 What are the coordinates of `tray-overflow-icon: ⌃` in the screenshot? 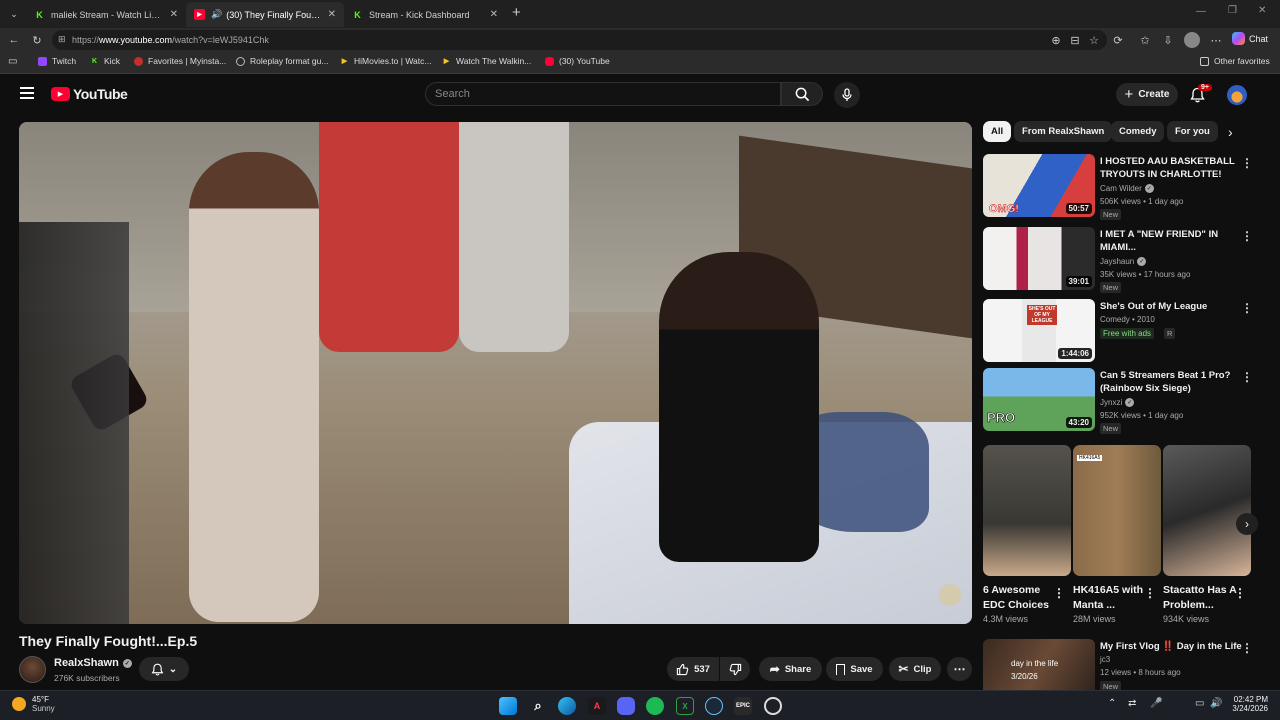 It's located at (1112, 703).